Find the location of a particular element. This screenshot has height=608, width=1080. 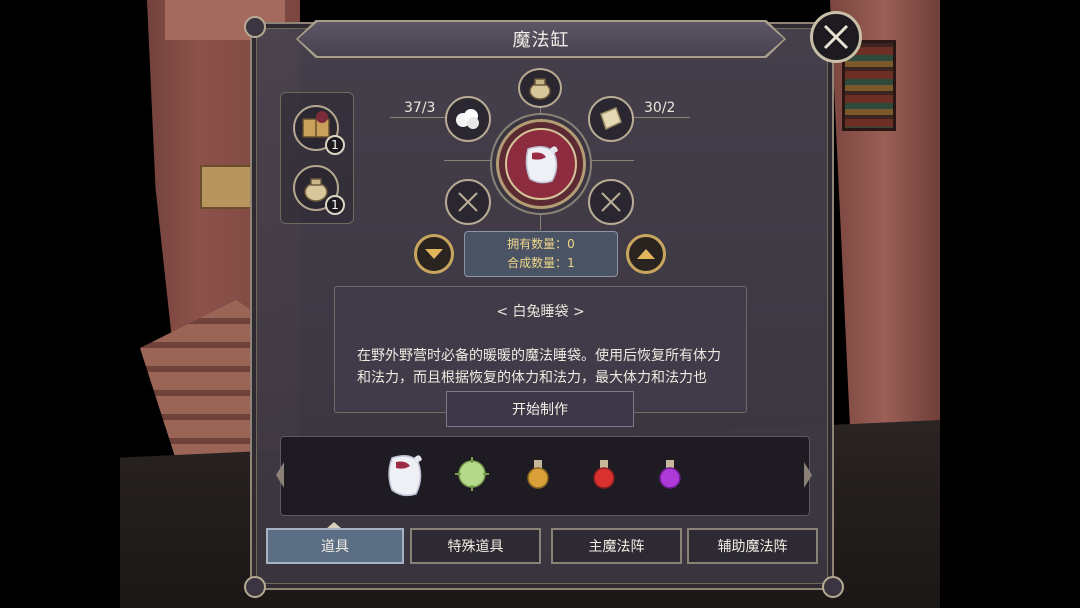

green-spiky-fruit-icon is located at coordinates (472, 474).